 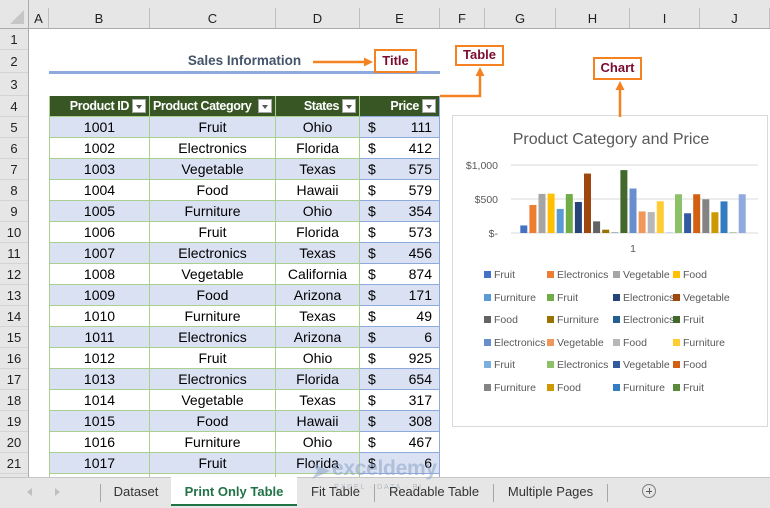 What do you see at coordinates (213, 18) in the screenshot?
I see `column-header-c: C` at bounding box center [213, 18].